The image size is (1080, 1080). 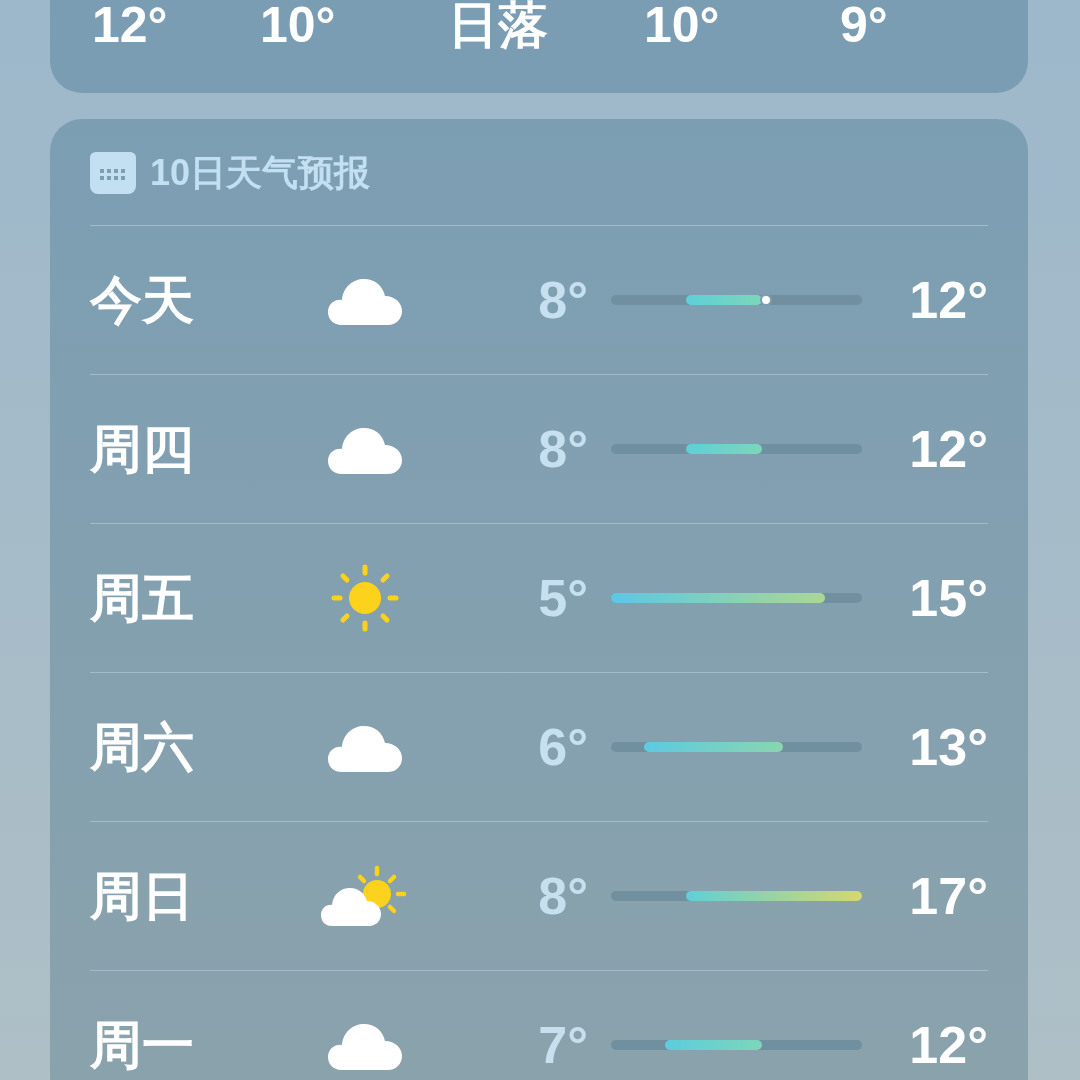 I want to click on day-label: 周六, so click(x=142, y=747).